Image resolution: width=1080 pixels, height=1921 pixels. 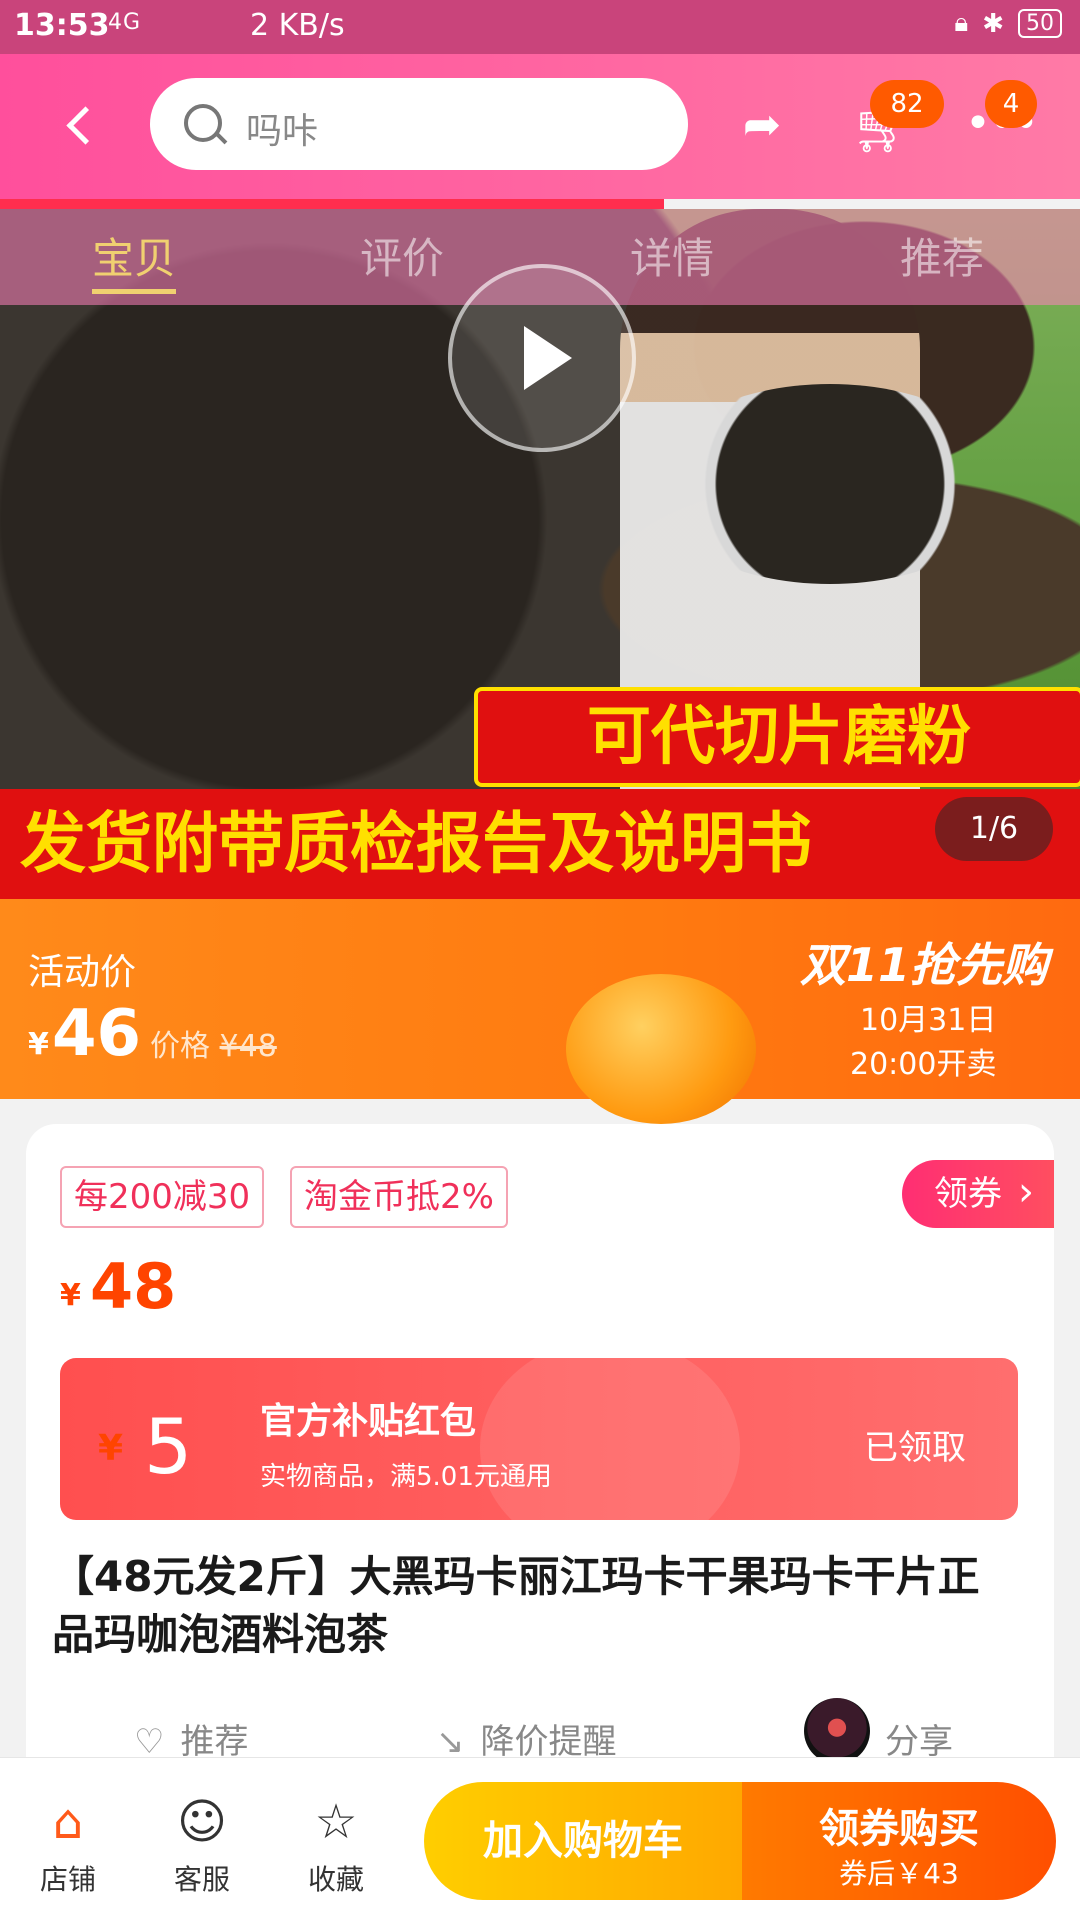 I want to click on price-alert-label: 降价提醒, so click(x=548, y=1742).